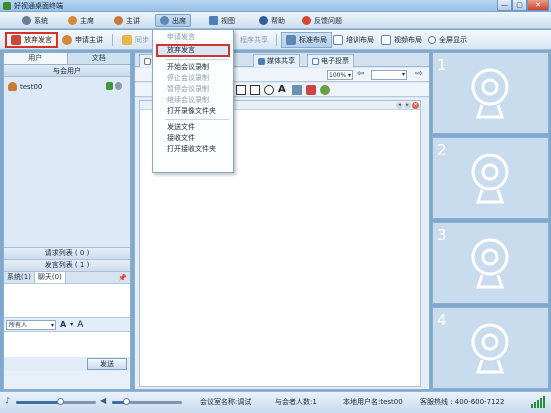 The image size is (551, 413). Describe the element at coordinates (31, 86) in the screenshot. I see `user-name: test00` at that location.